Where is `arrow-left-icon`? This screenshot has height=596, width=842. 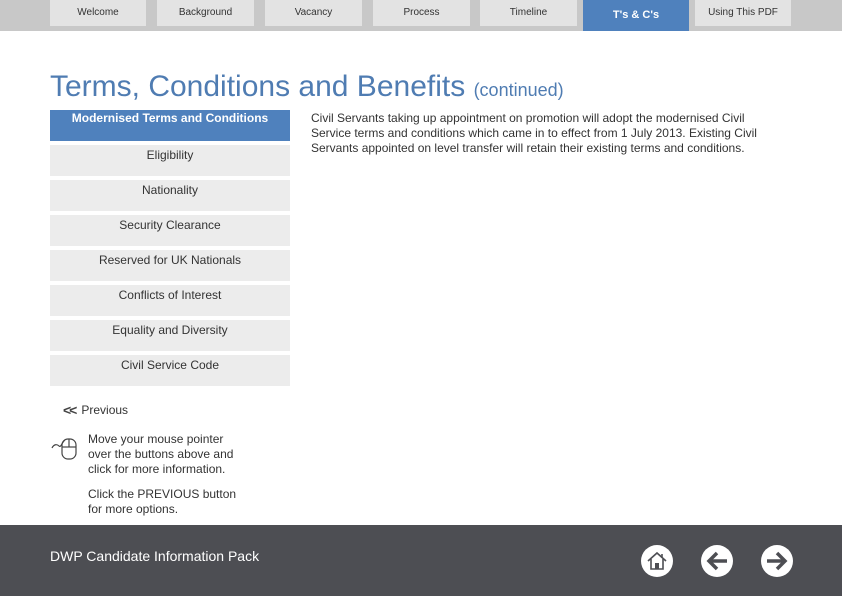
arrow-left-icon is located at coordinates (716, 561).